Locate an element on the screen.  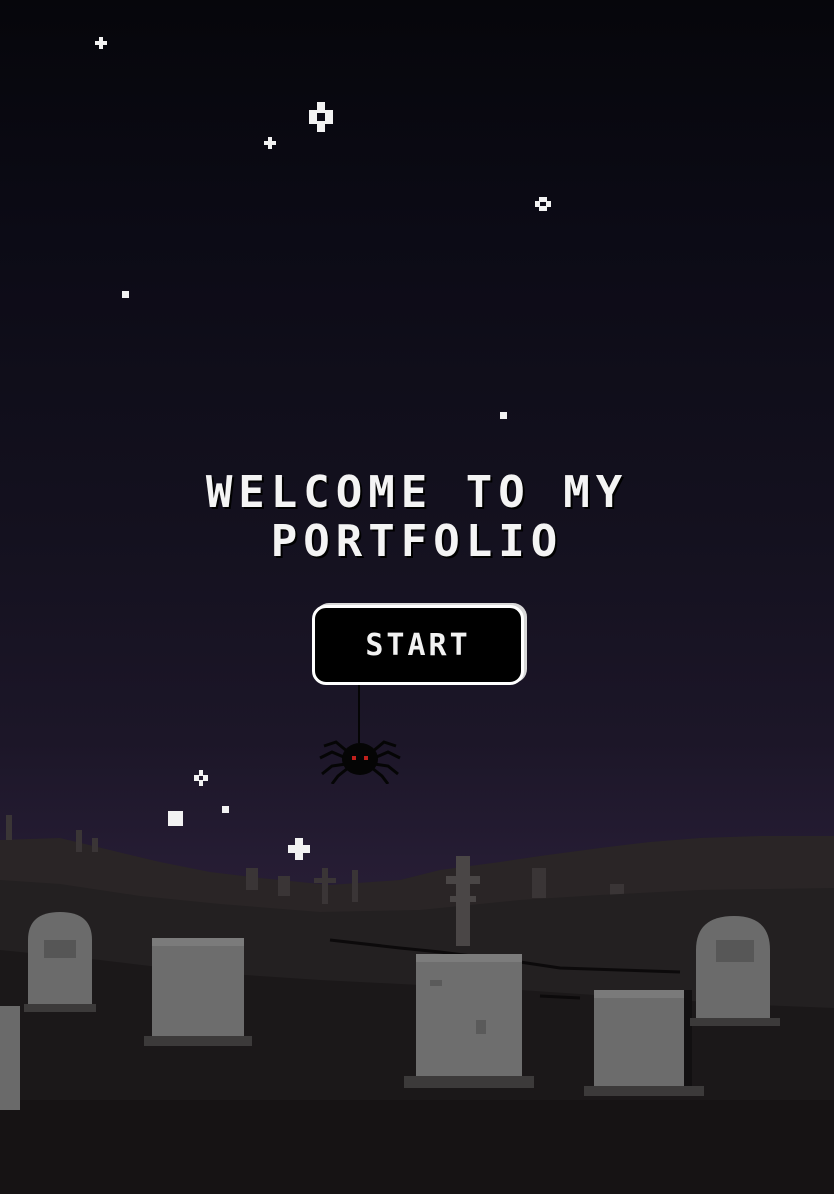
title-line-2: PORTFOLIO is located at coordinates (417, 541).